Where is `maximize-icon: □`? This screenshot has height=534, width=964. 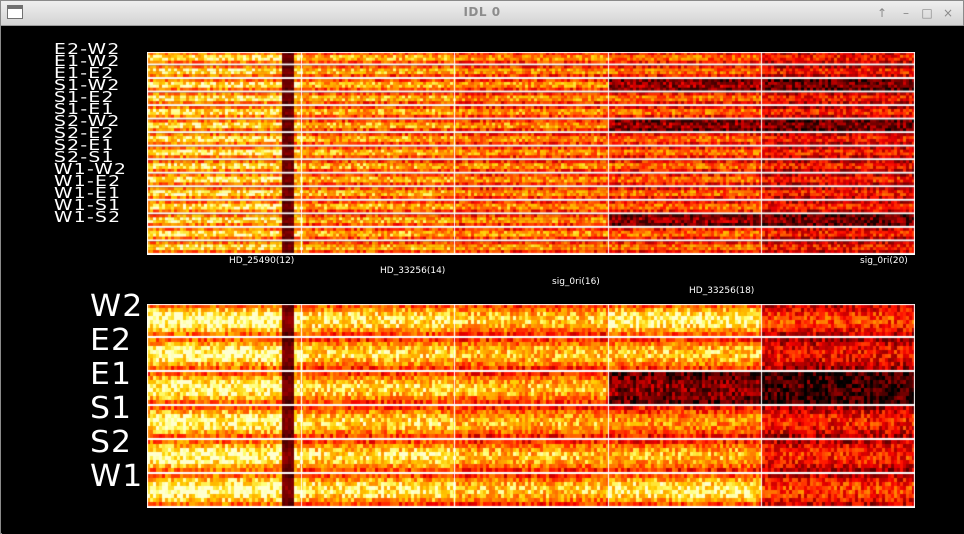
maximize-icon: □ is located at coordinates (927, 13).